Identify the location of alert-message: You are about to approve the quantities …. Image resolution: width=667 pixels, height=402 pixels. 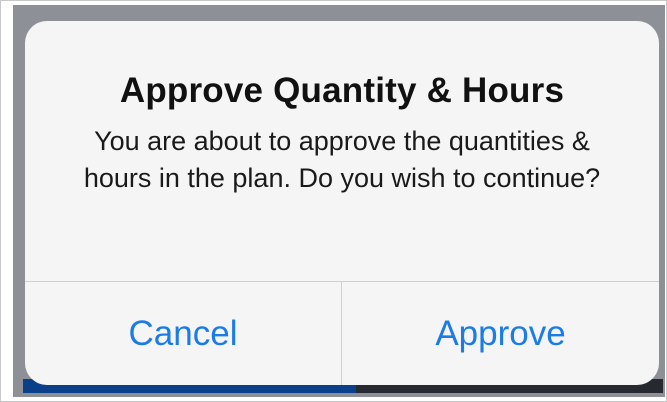
(342, 159).